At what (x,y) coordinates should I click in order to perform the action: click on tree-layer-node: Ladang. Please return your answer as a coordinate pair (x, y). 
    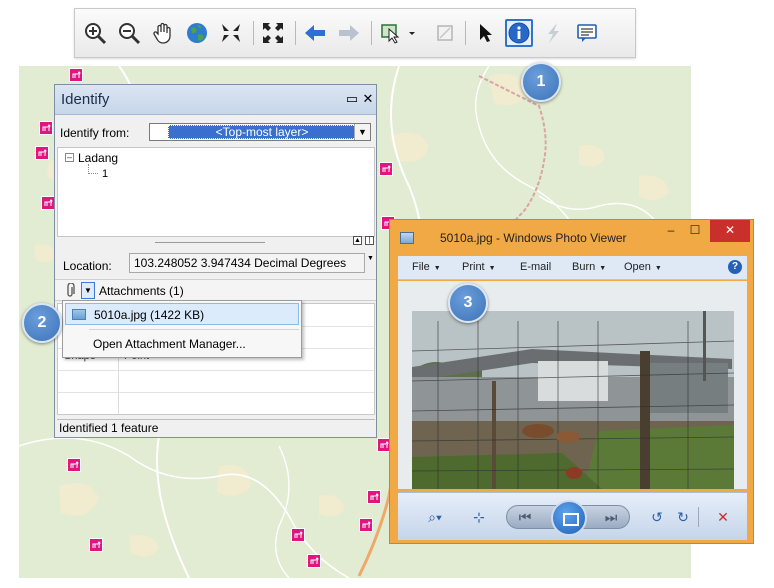
    Looking at the image, I should click on (98, 158).